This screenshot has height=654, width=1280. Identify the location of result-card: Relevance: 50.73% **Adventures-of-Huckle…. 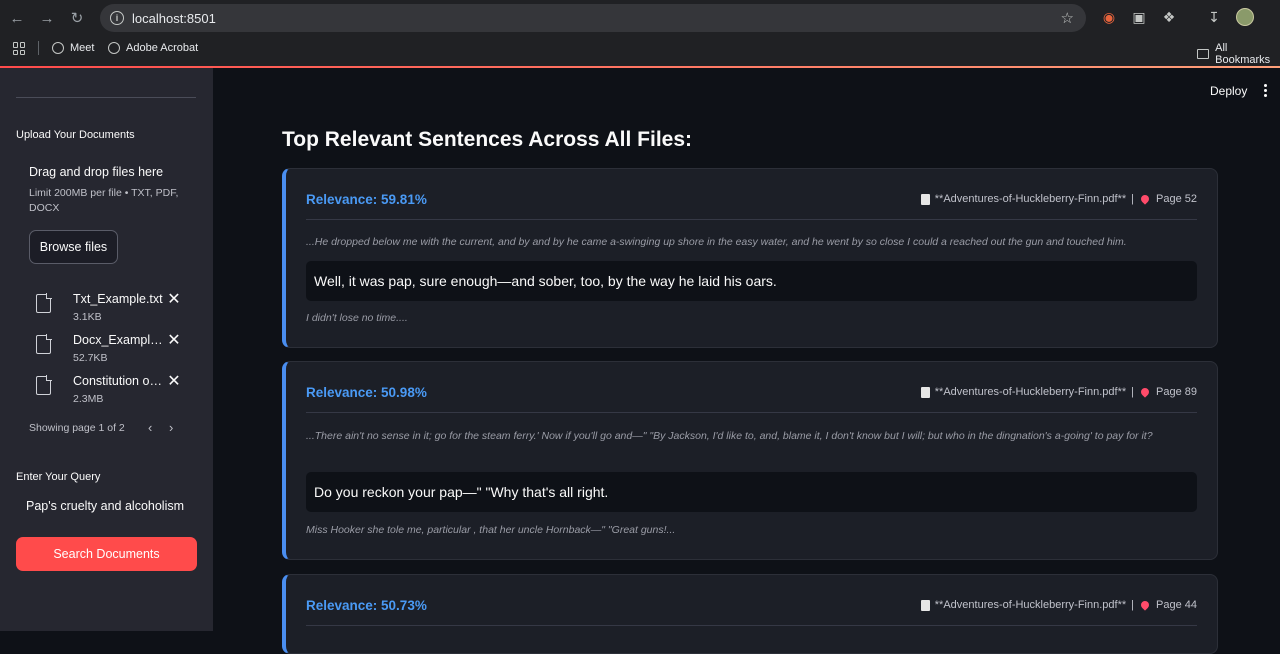
(750, 614).